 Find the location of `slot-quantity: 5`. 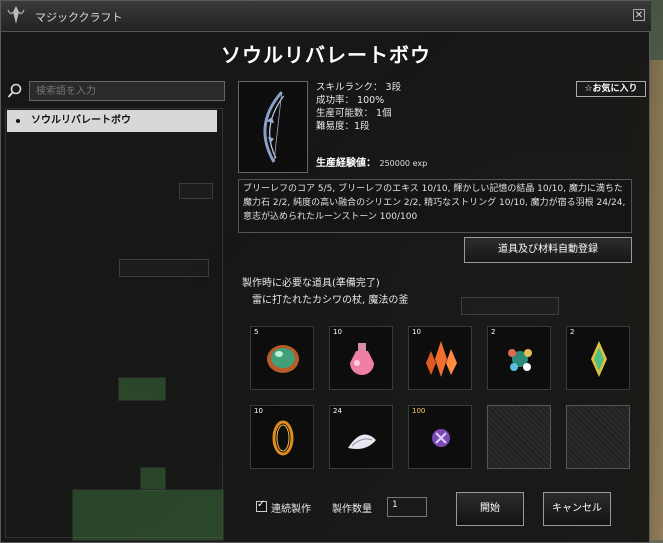

slot-quantity: 5 is located at coordinates (256, 332).